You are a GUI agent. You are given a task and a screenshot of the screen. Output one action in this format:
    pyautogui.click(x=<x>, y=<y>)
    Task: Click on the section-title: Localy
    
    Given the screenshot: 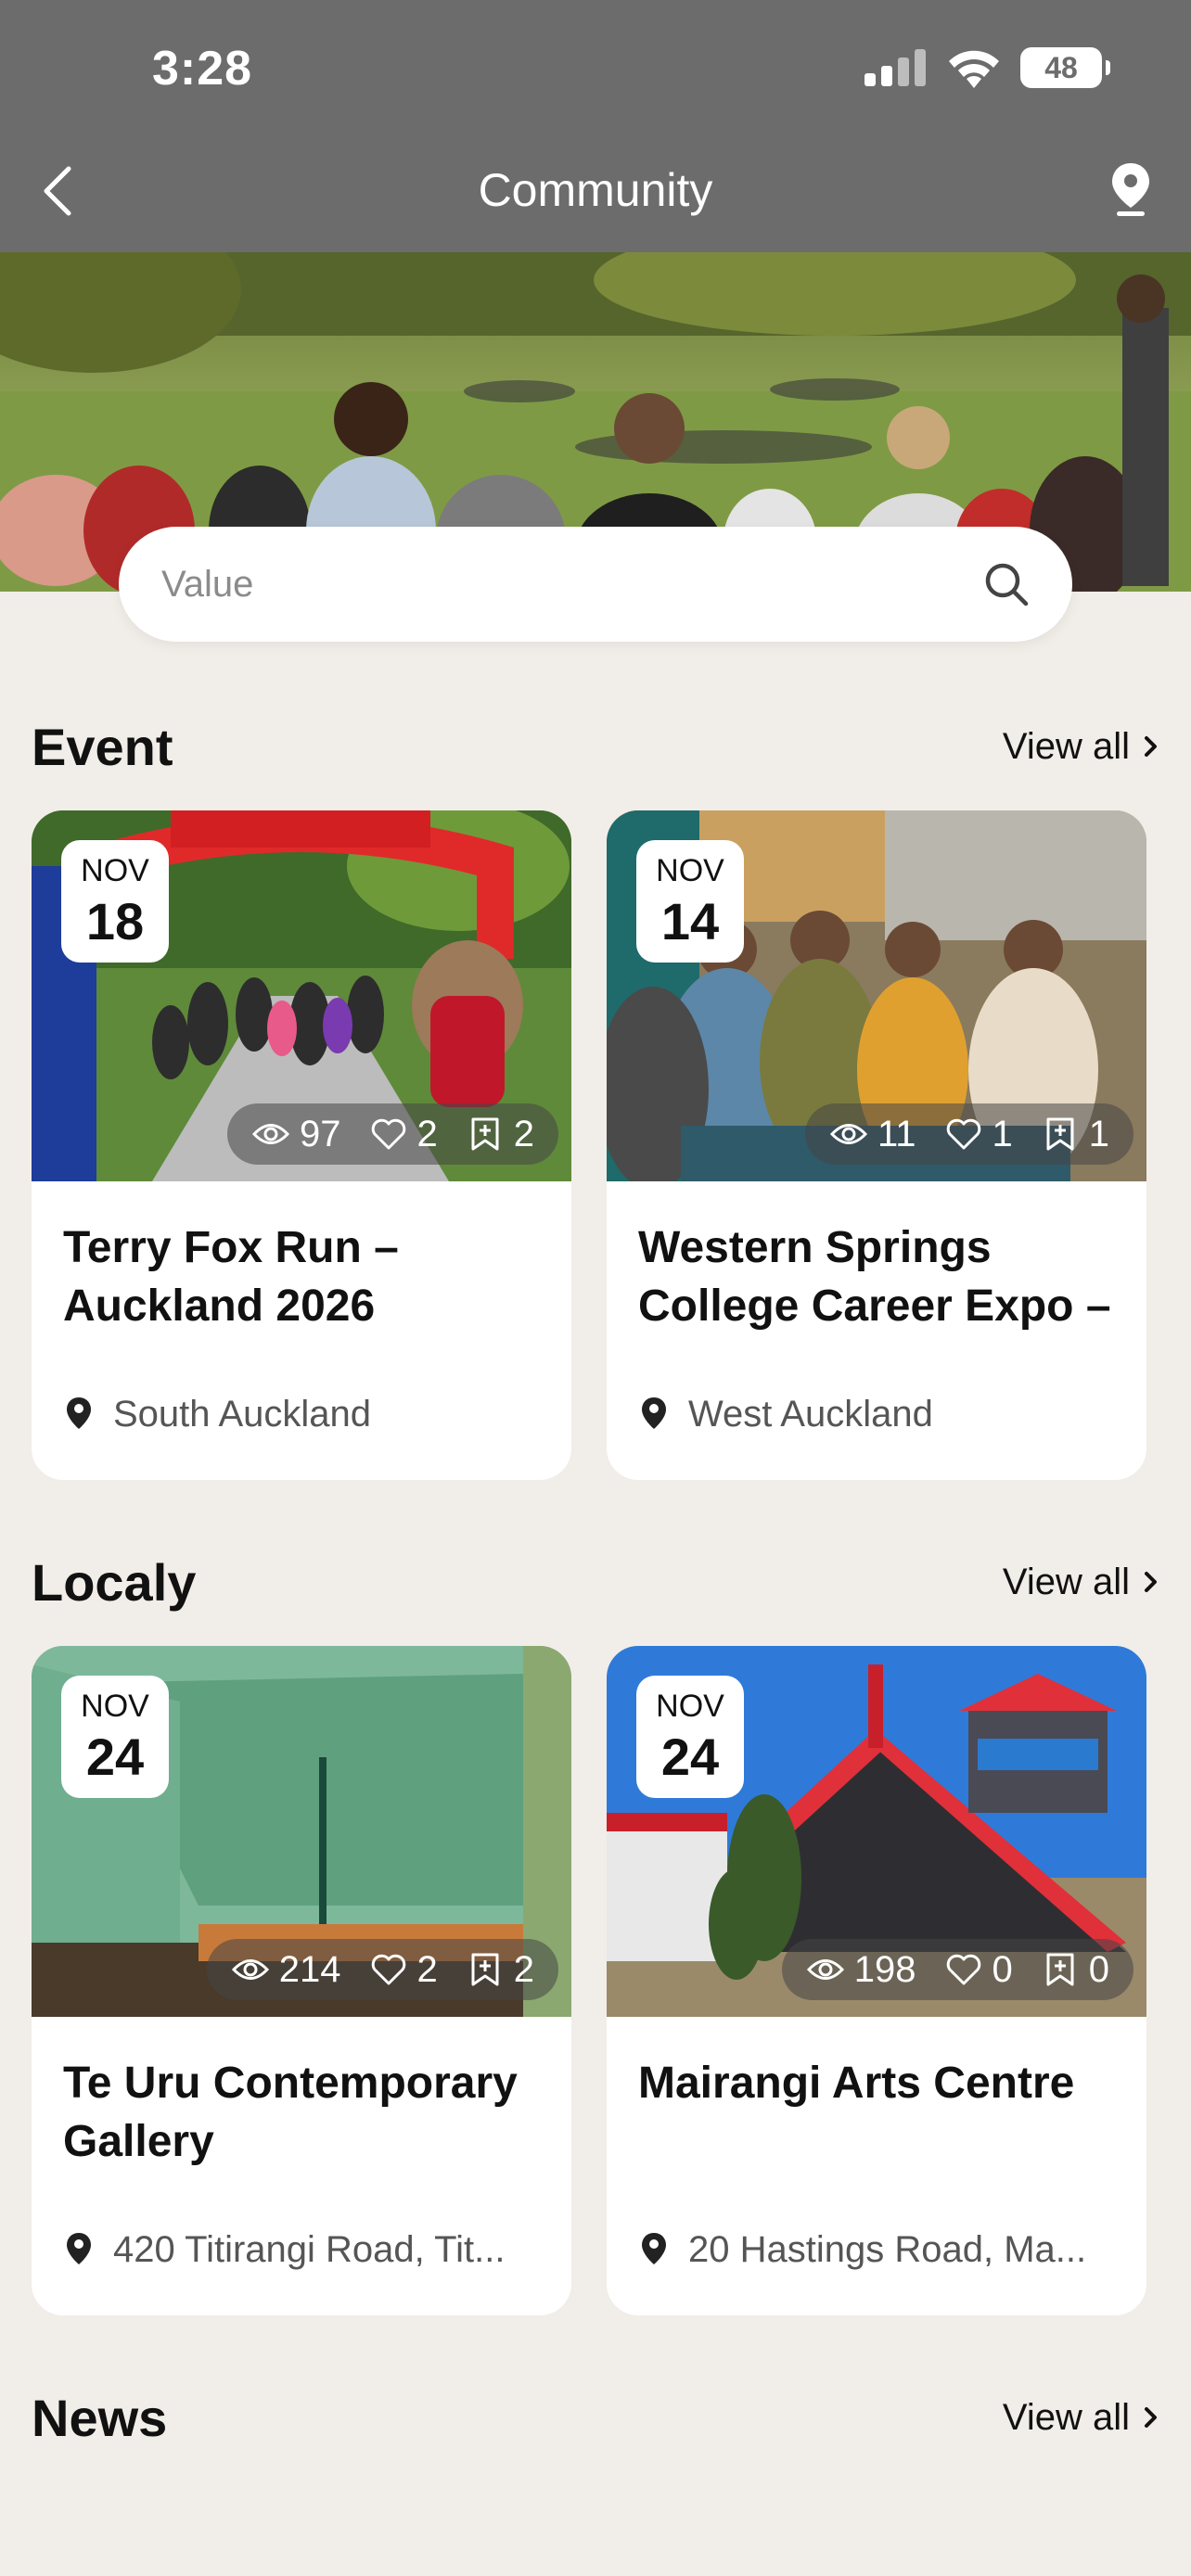 What is the action you would take?
    pyautogui.click(x=114, y=1582)
    